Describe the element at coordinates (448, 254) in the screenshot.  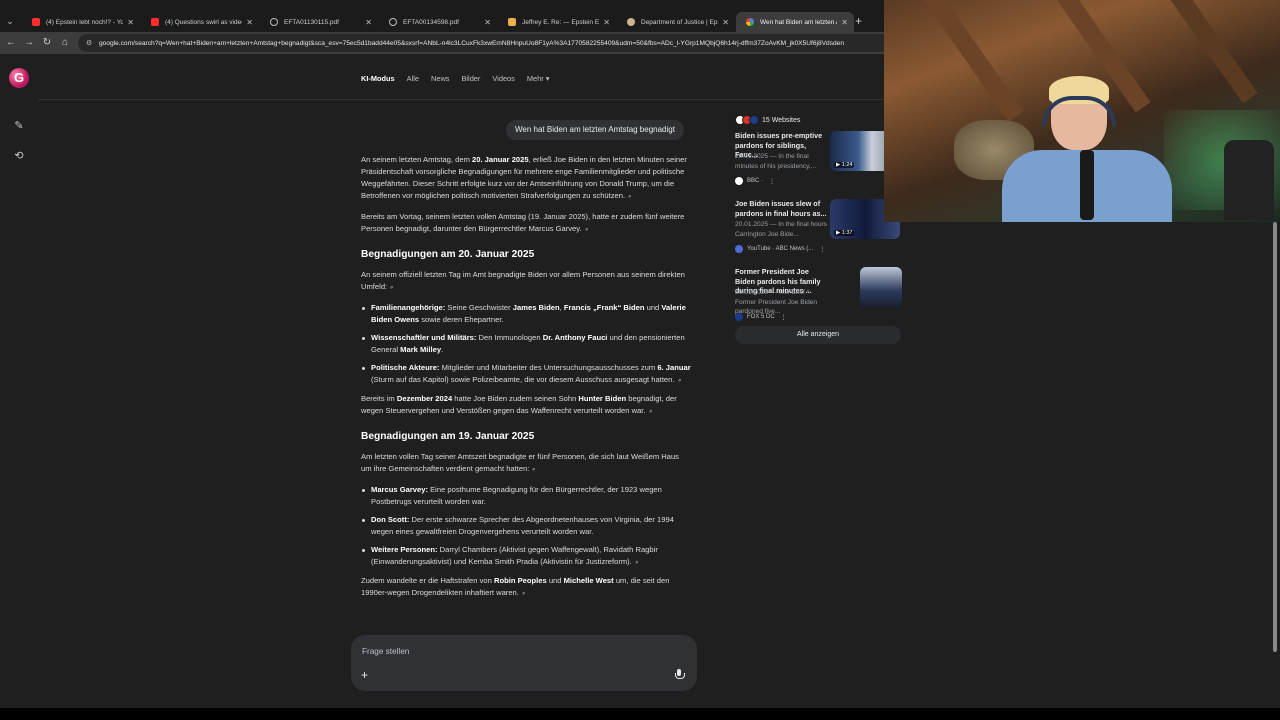
I see `section-heading-jan20: Begnadigungen am 20. Januar 2025` at that location.